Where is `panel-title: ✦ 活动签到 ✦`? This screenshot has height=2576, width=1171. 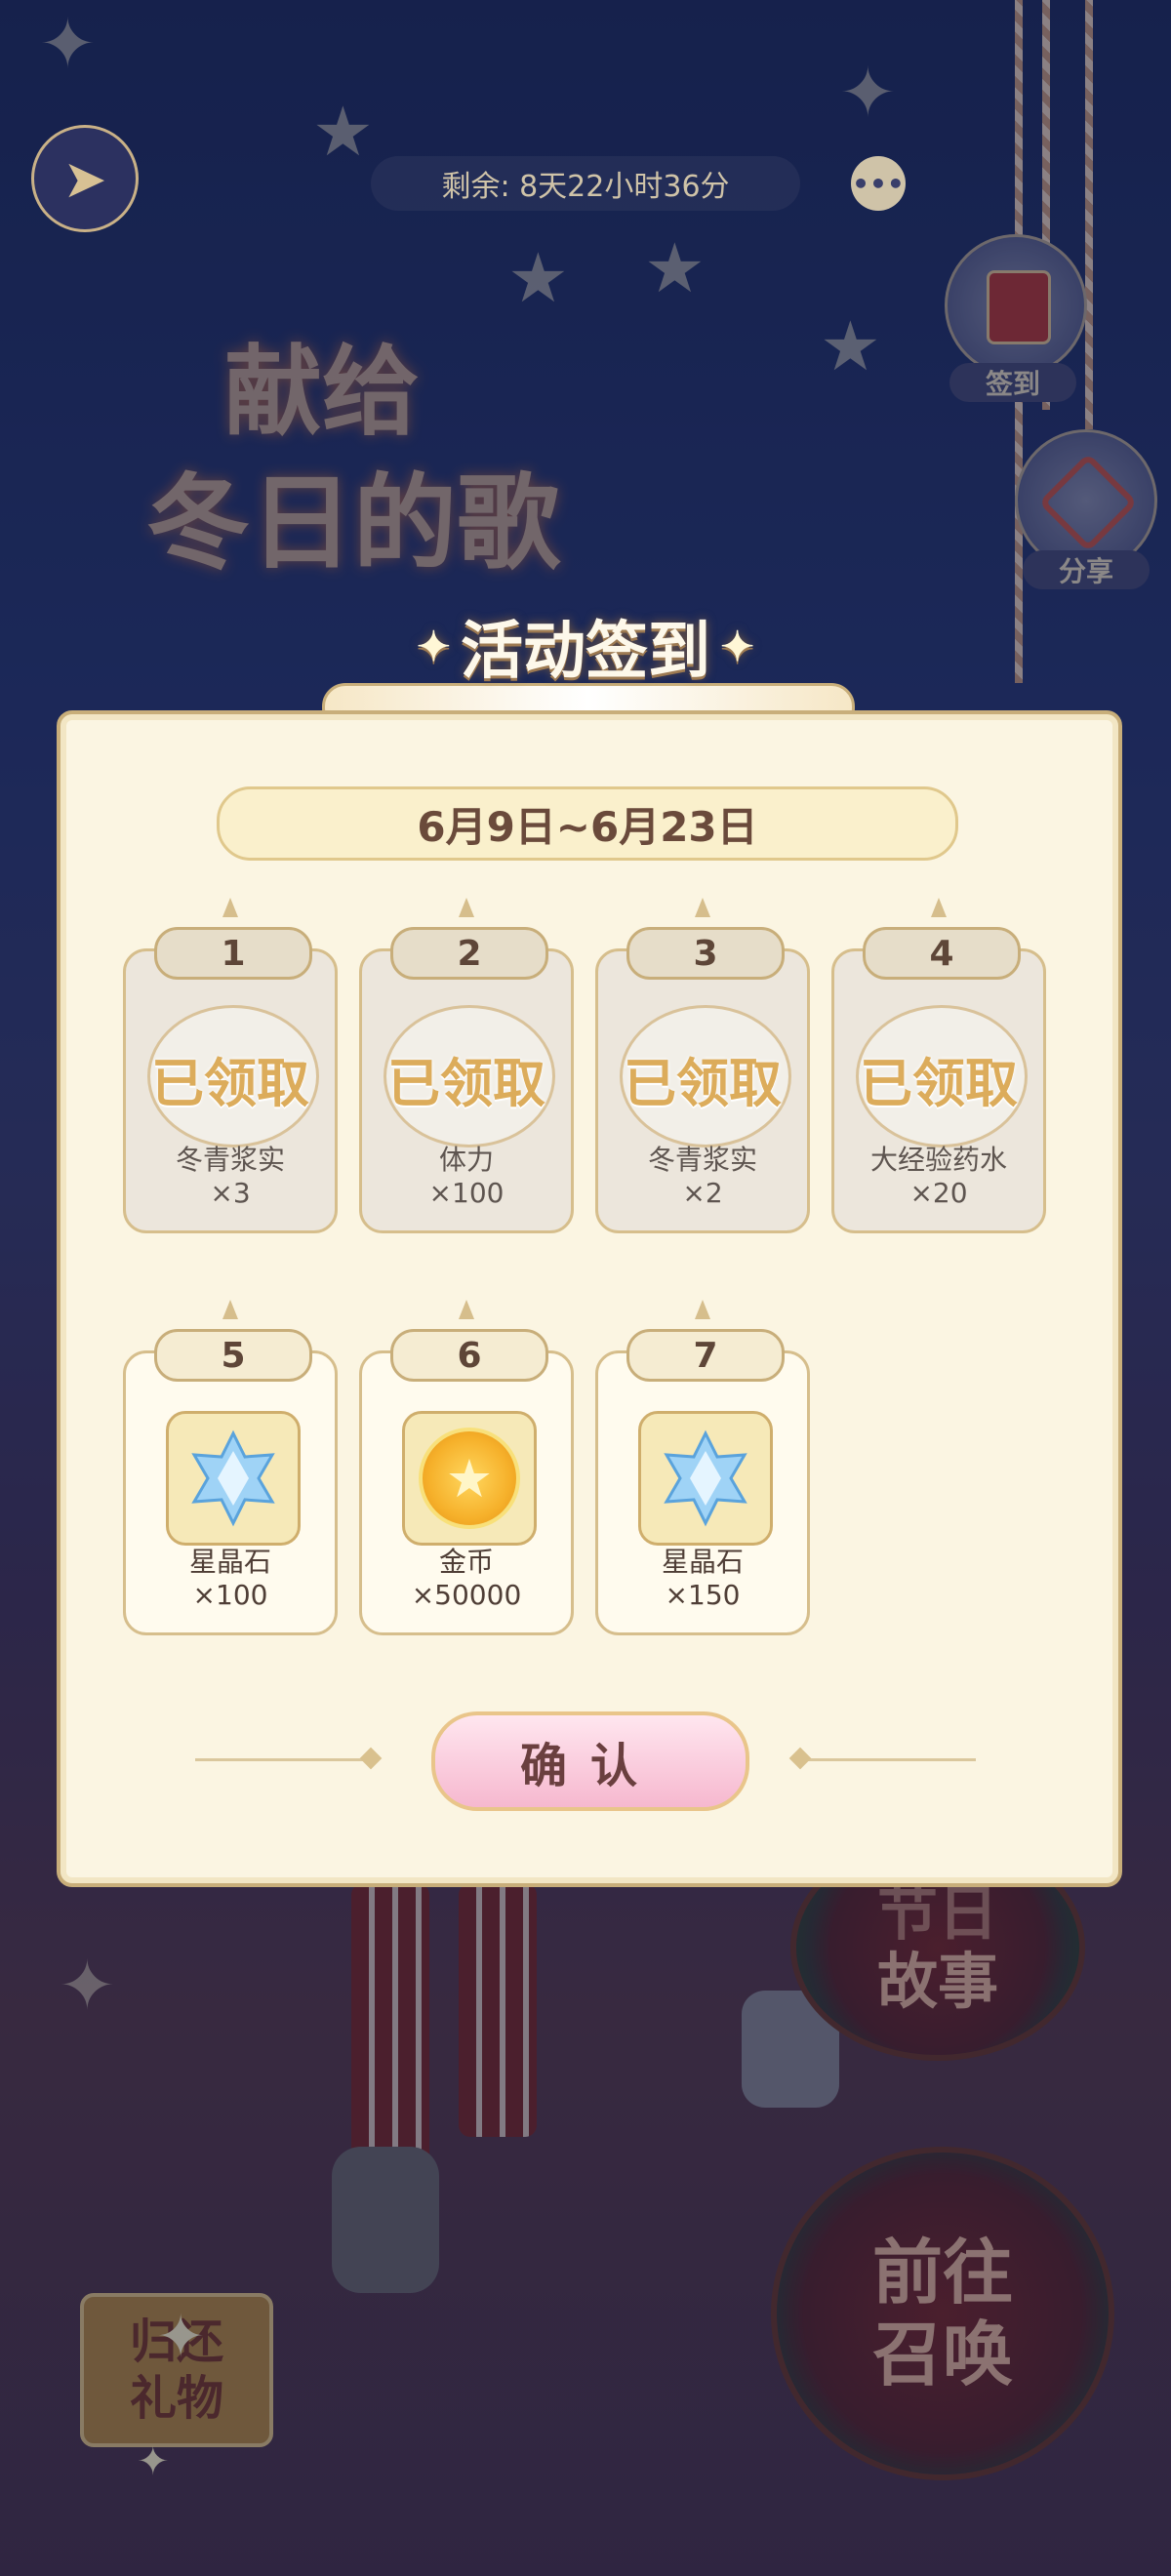 panel-title: ✦ 活动签到 ✦ is located at coordinates (585, 646).